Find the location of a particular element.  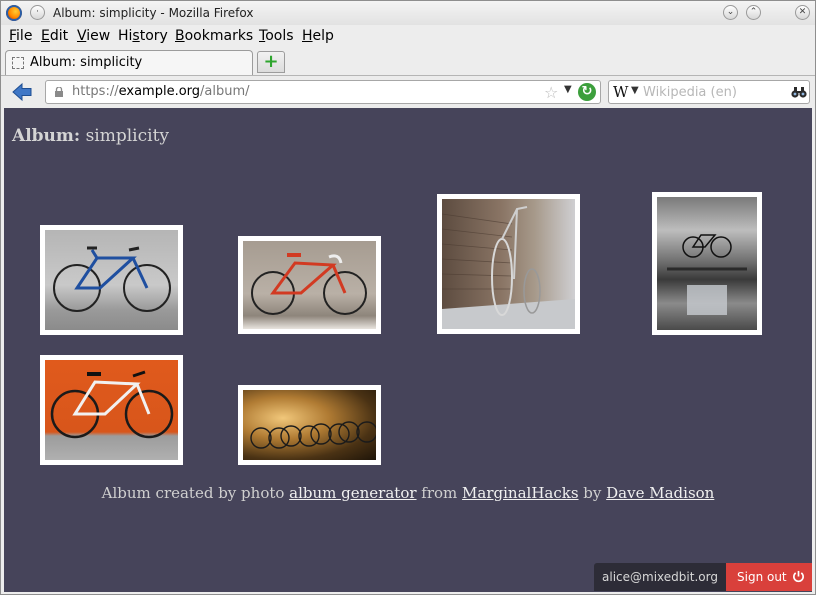

red-bike-image is located at coordinates (309, 284).